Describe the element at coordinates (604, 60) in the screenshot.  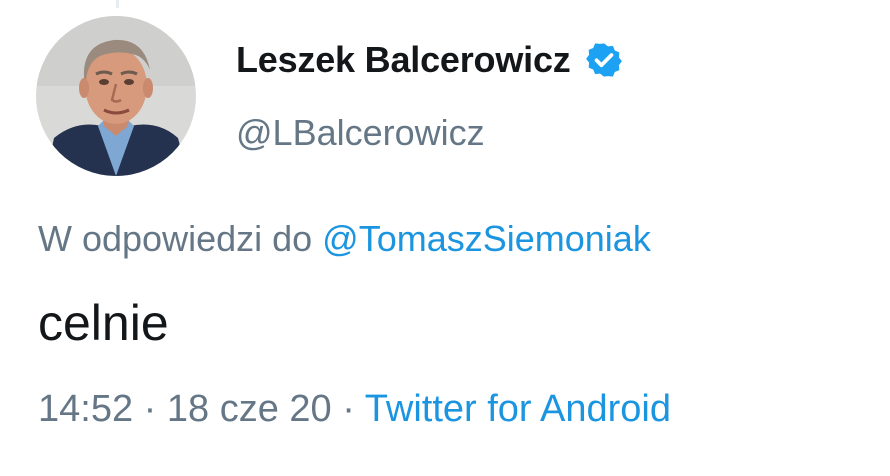
I see `verified-badge-icon` at that location.